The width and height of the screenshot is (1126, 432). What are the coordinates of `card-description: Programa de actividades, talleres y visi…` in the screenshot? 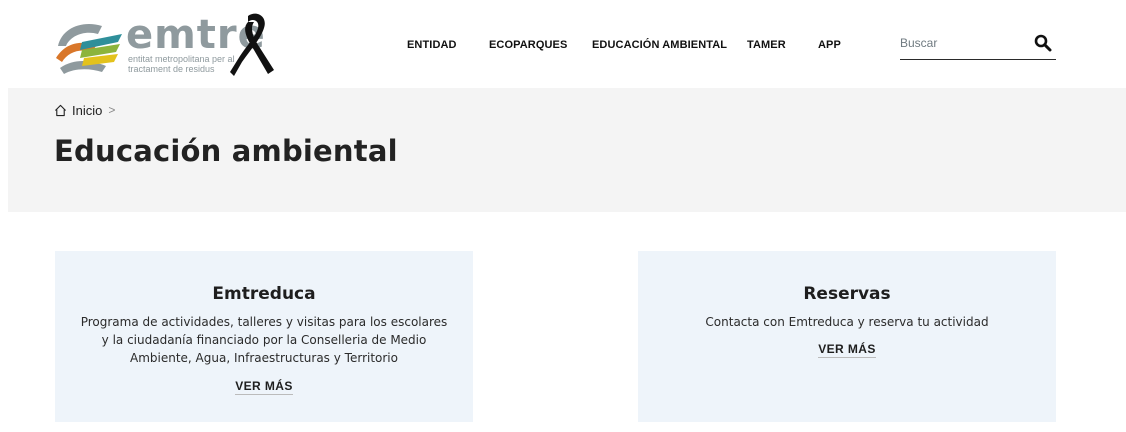 It's located at (264, 340).